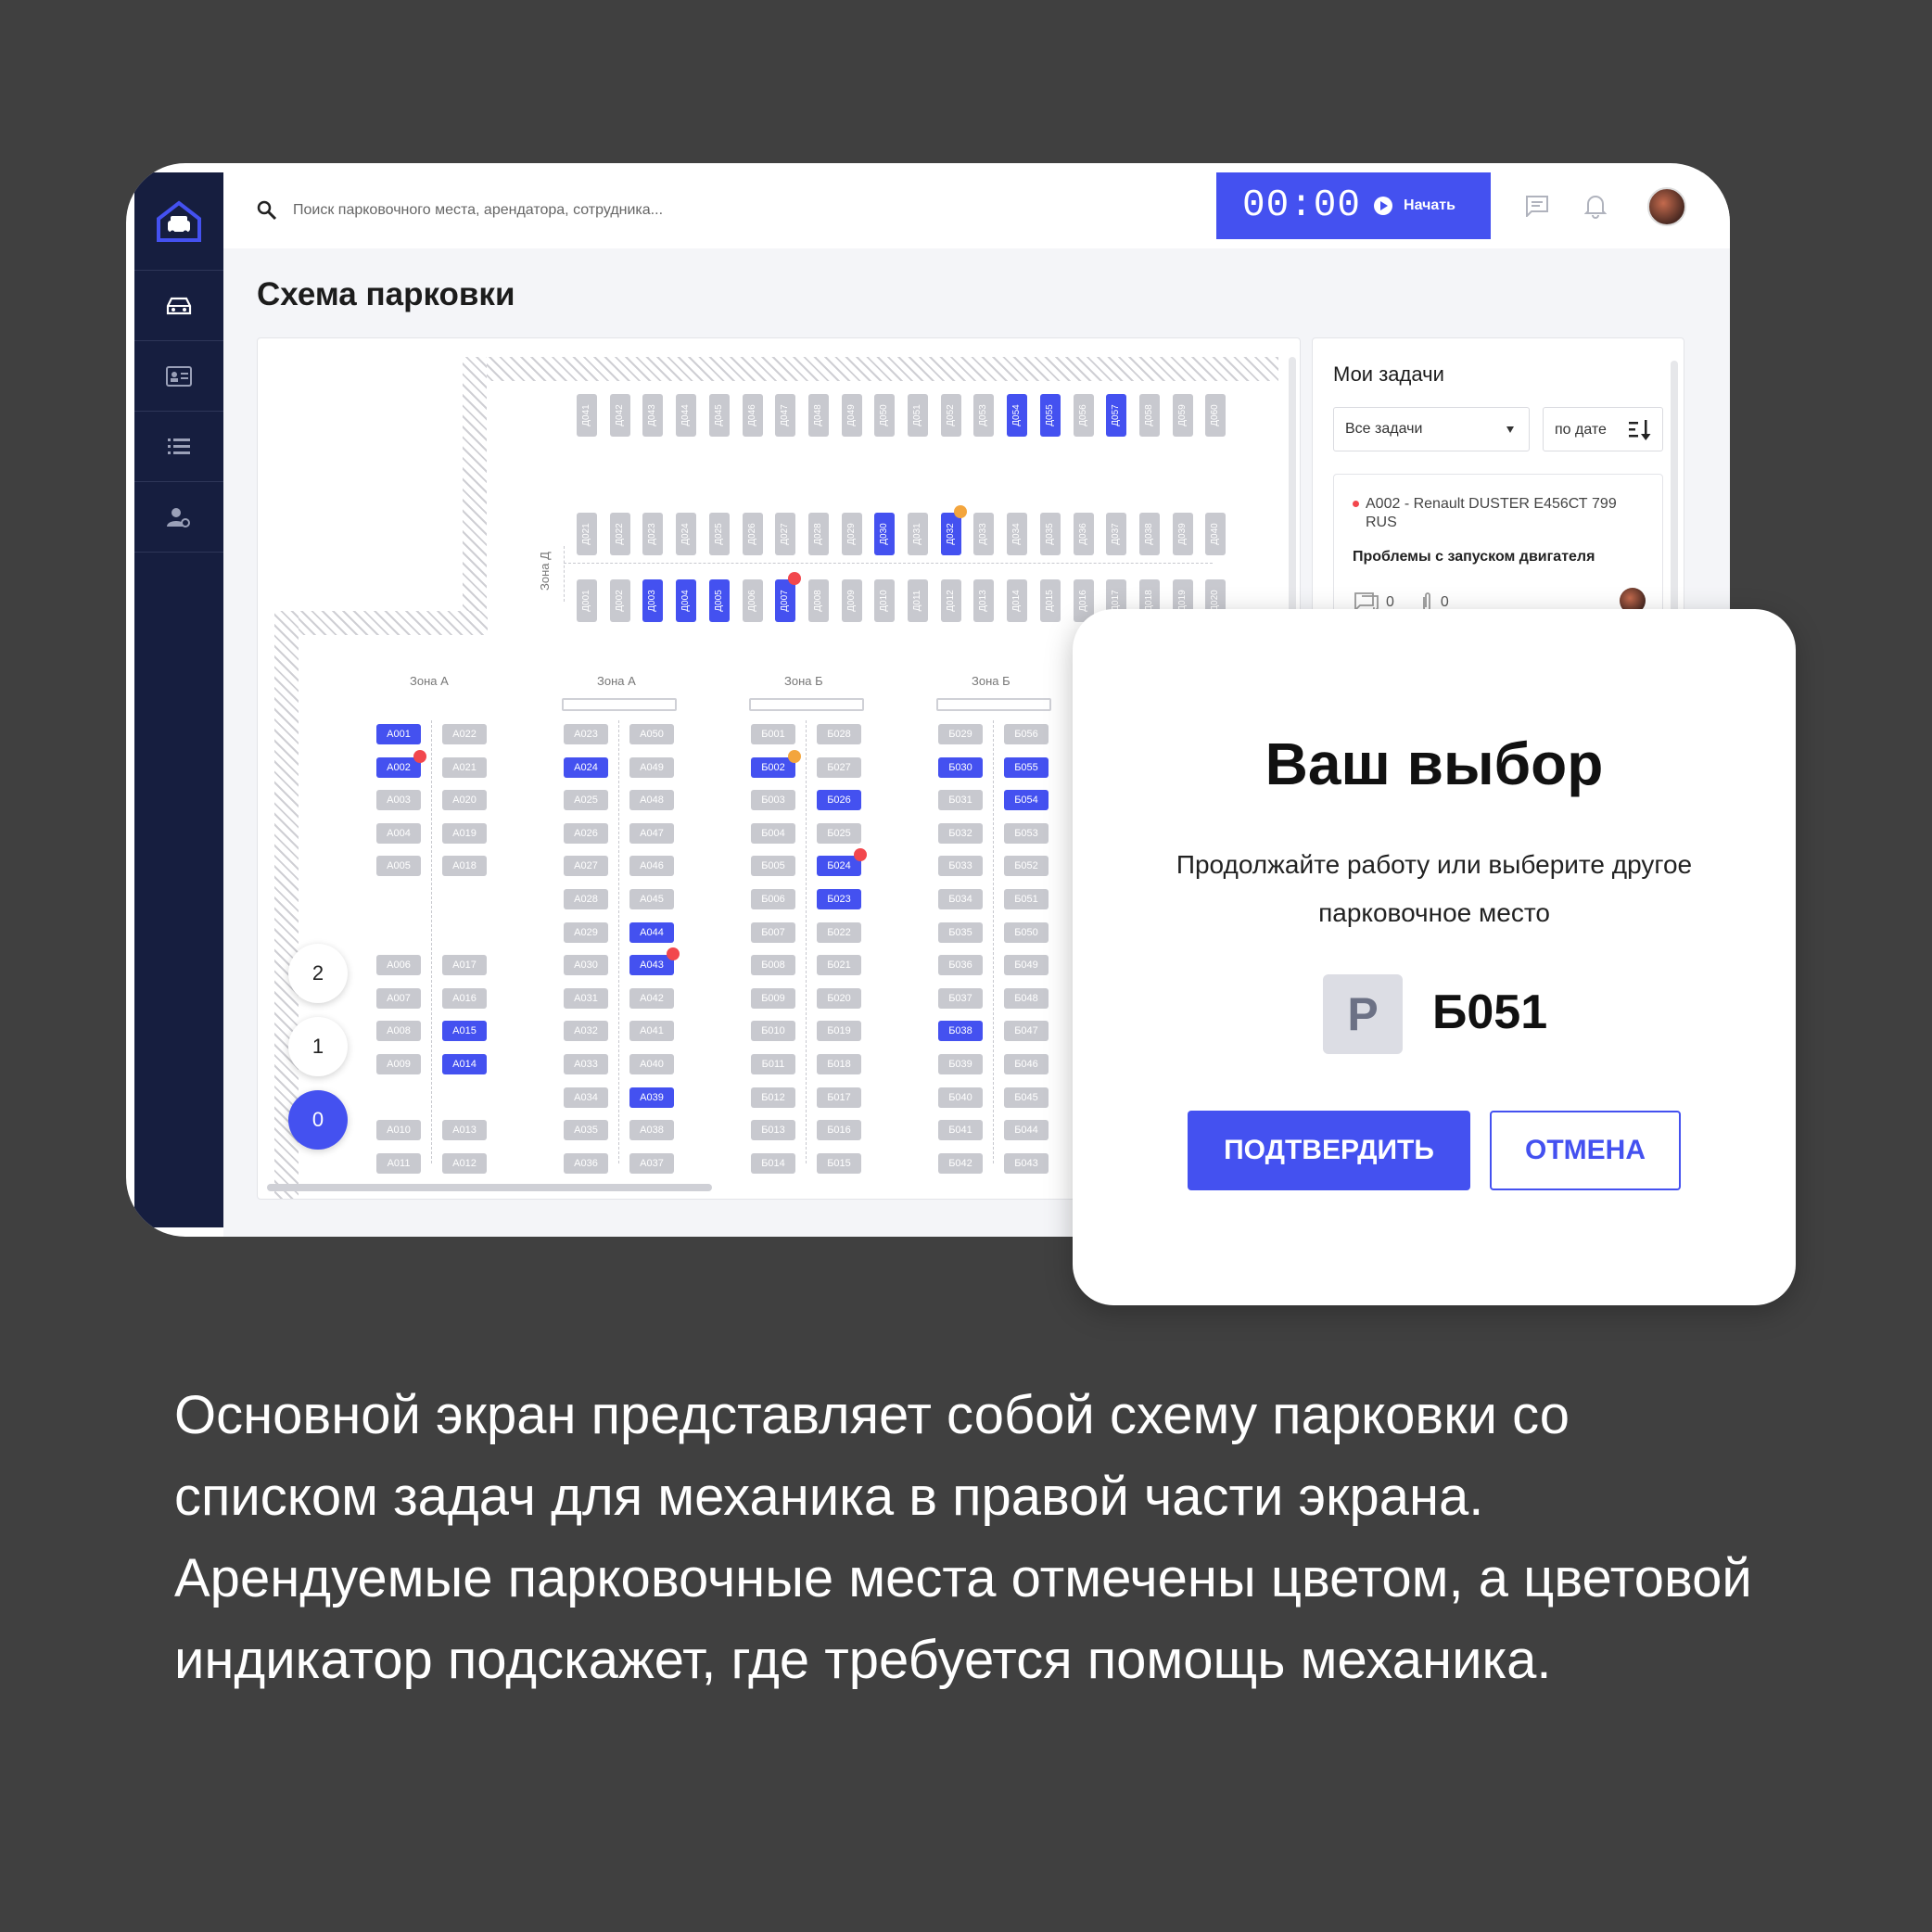  I want to click on parking-spot: Д036, so click(1083, 534).